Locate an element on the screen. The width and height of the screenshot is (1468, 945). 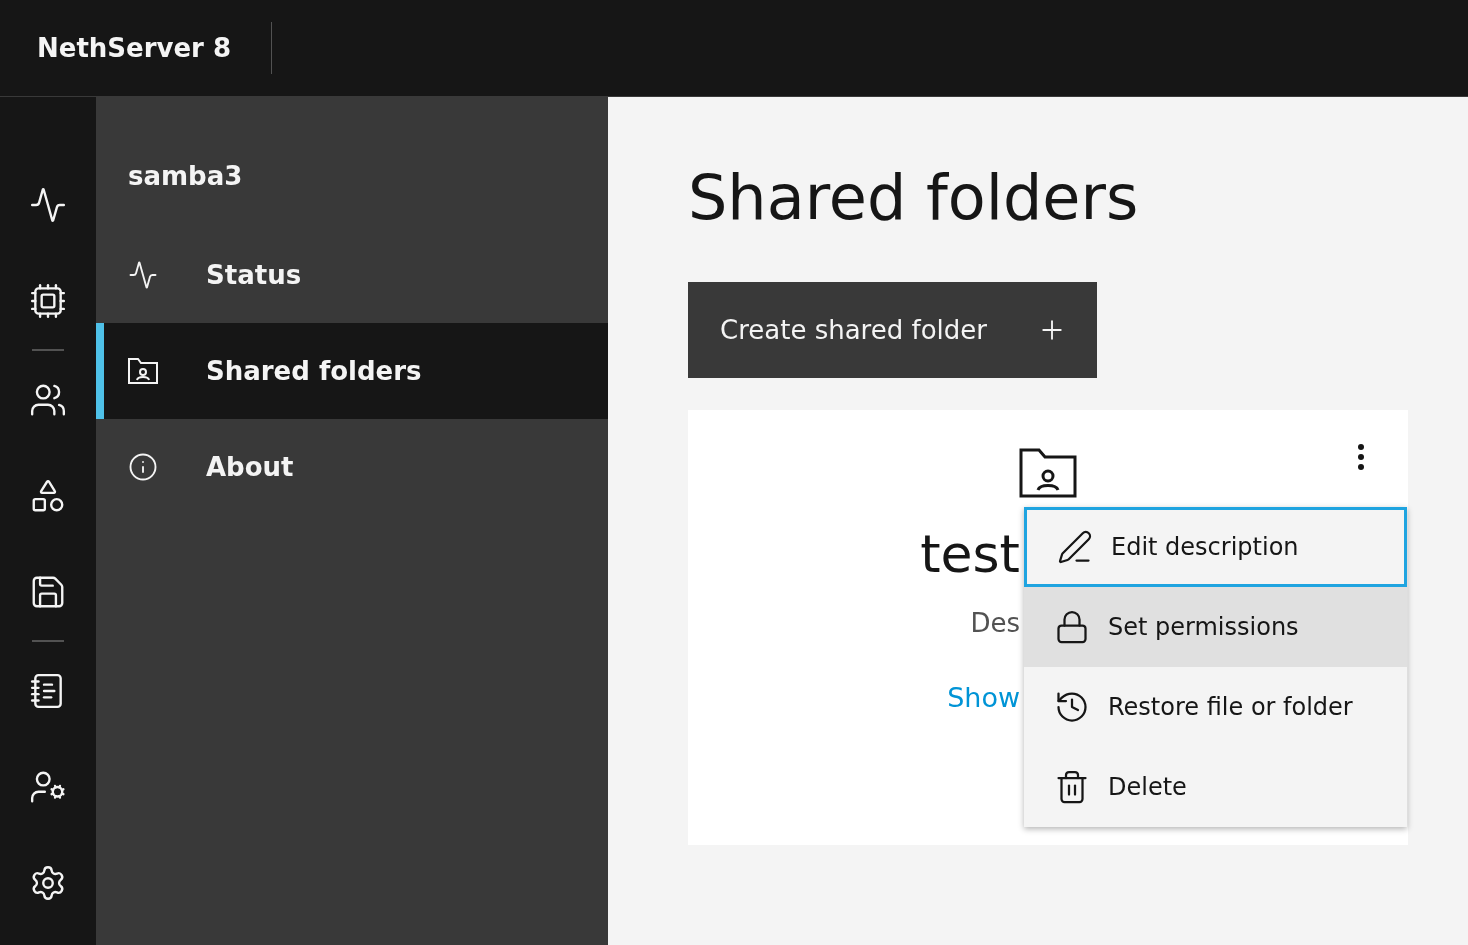
brand-title: NethServer 8 is located at coordinates (136, 48).